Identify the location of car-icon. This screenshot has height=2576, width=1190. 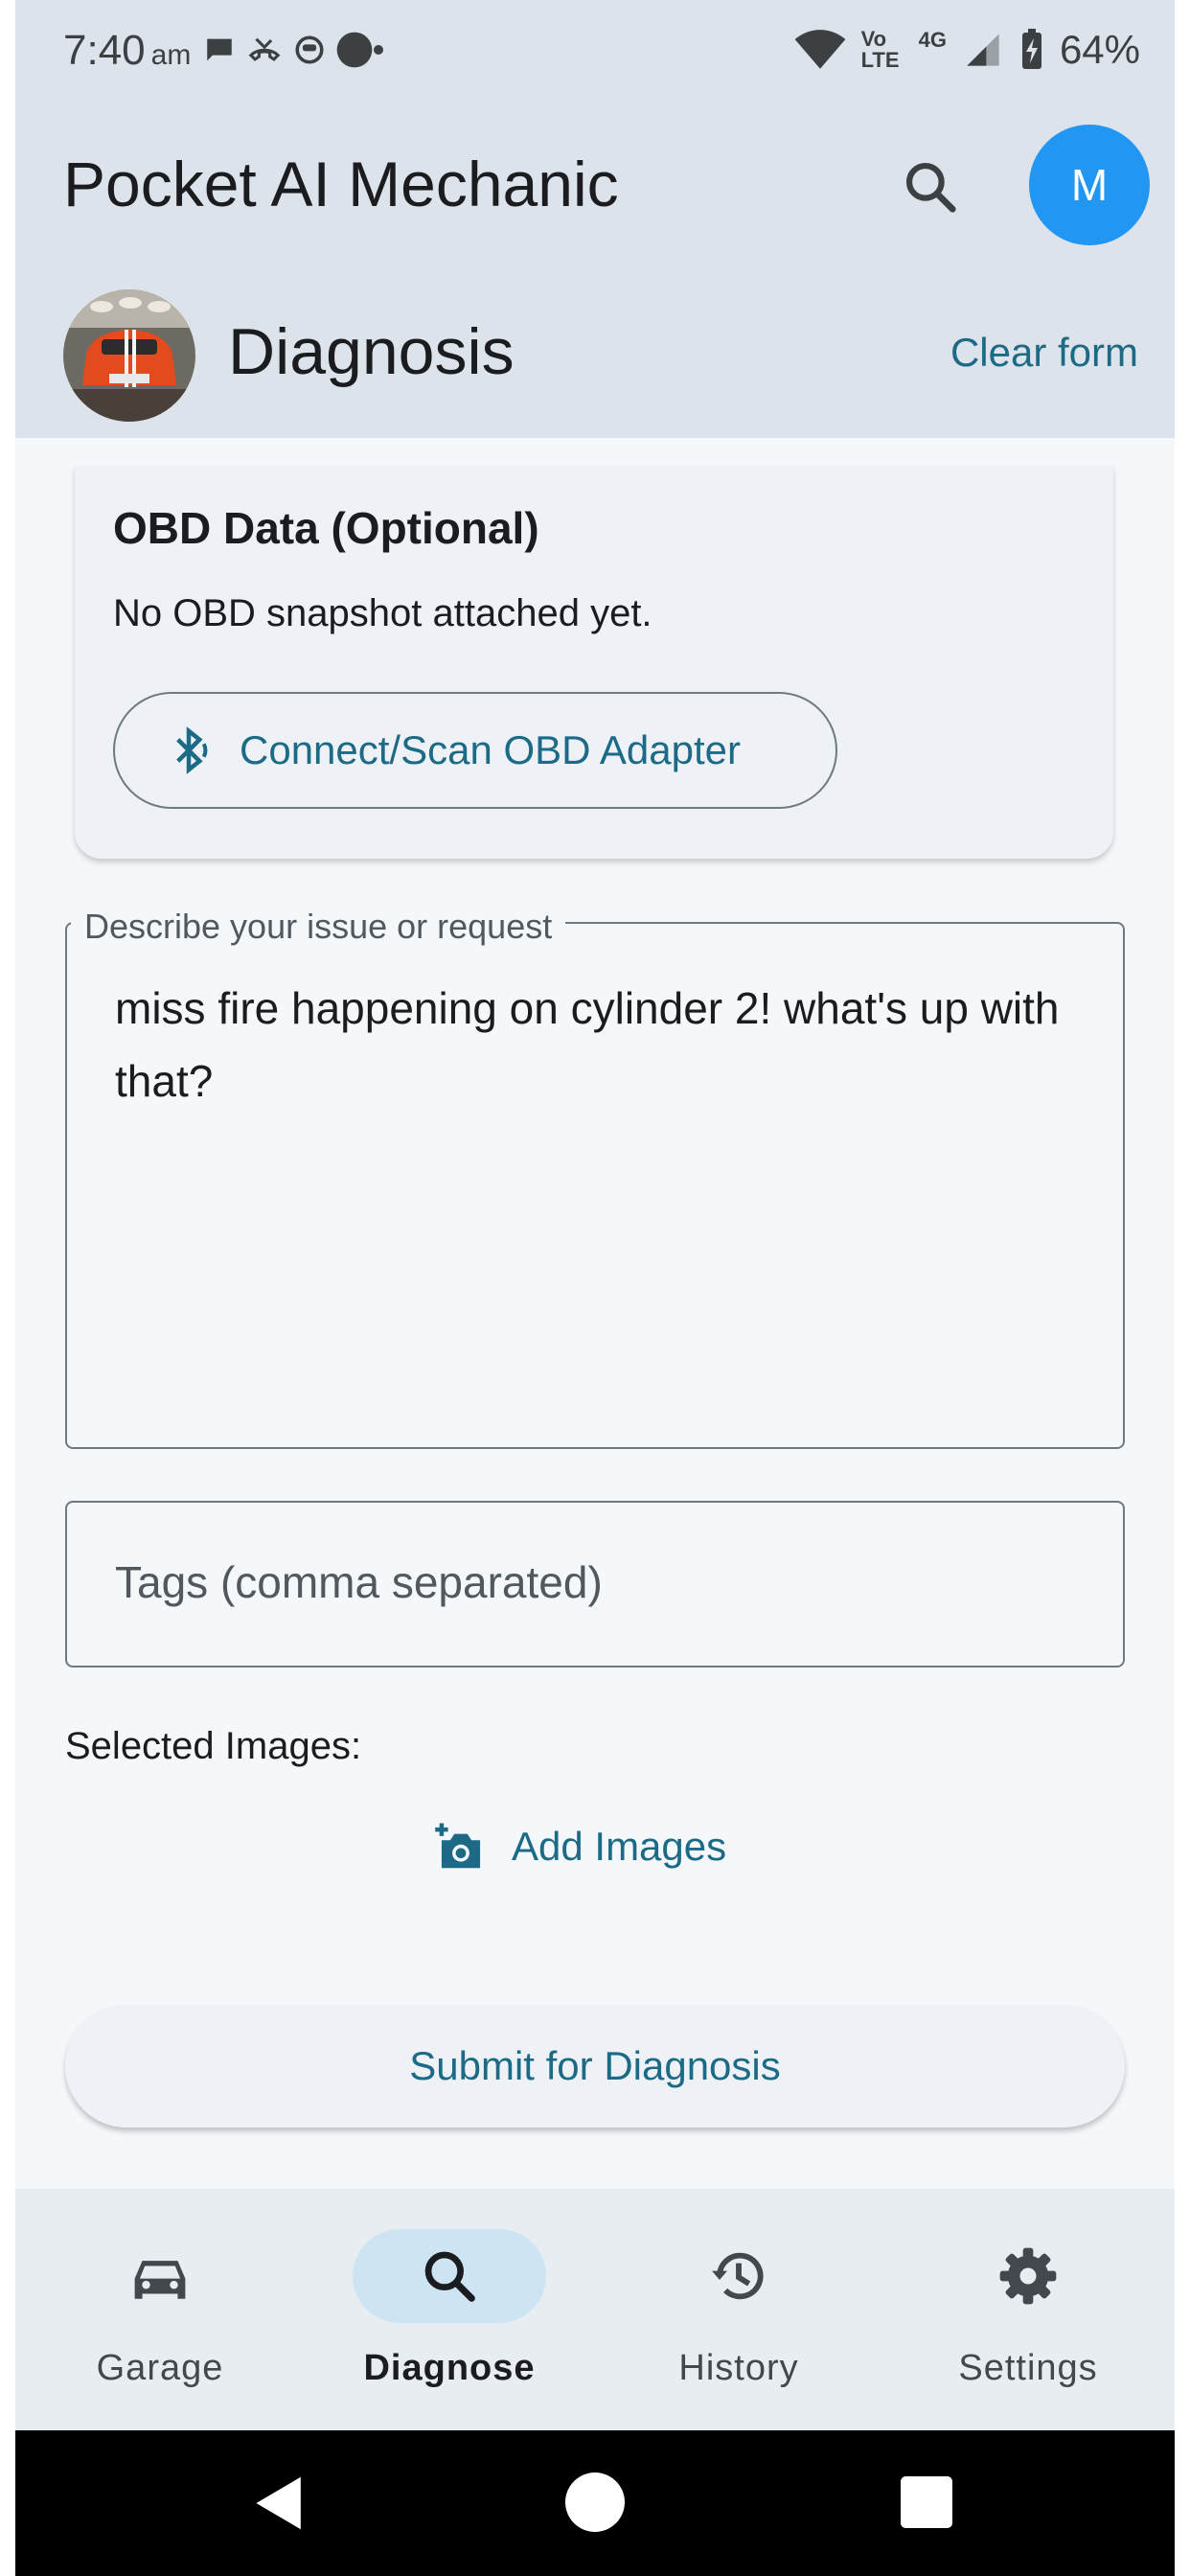
(160, 2280).